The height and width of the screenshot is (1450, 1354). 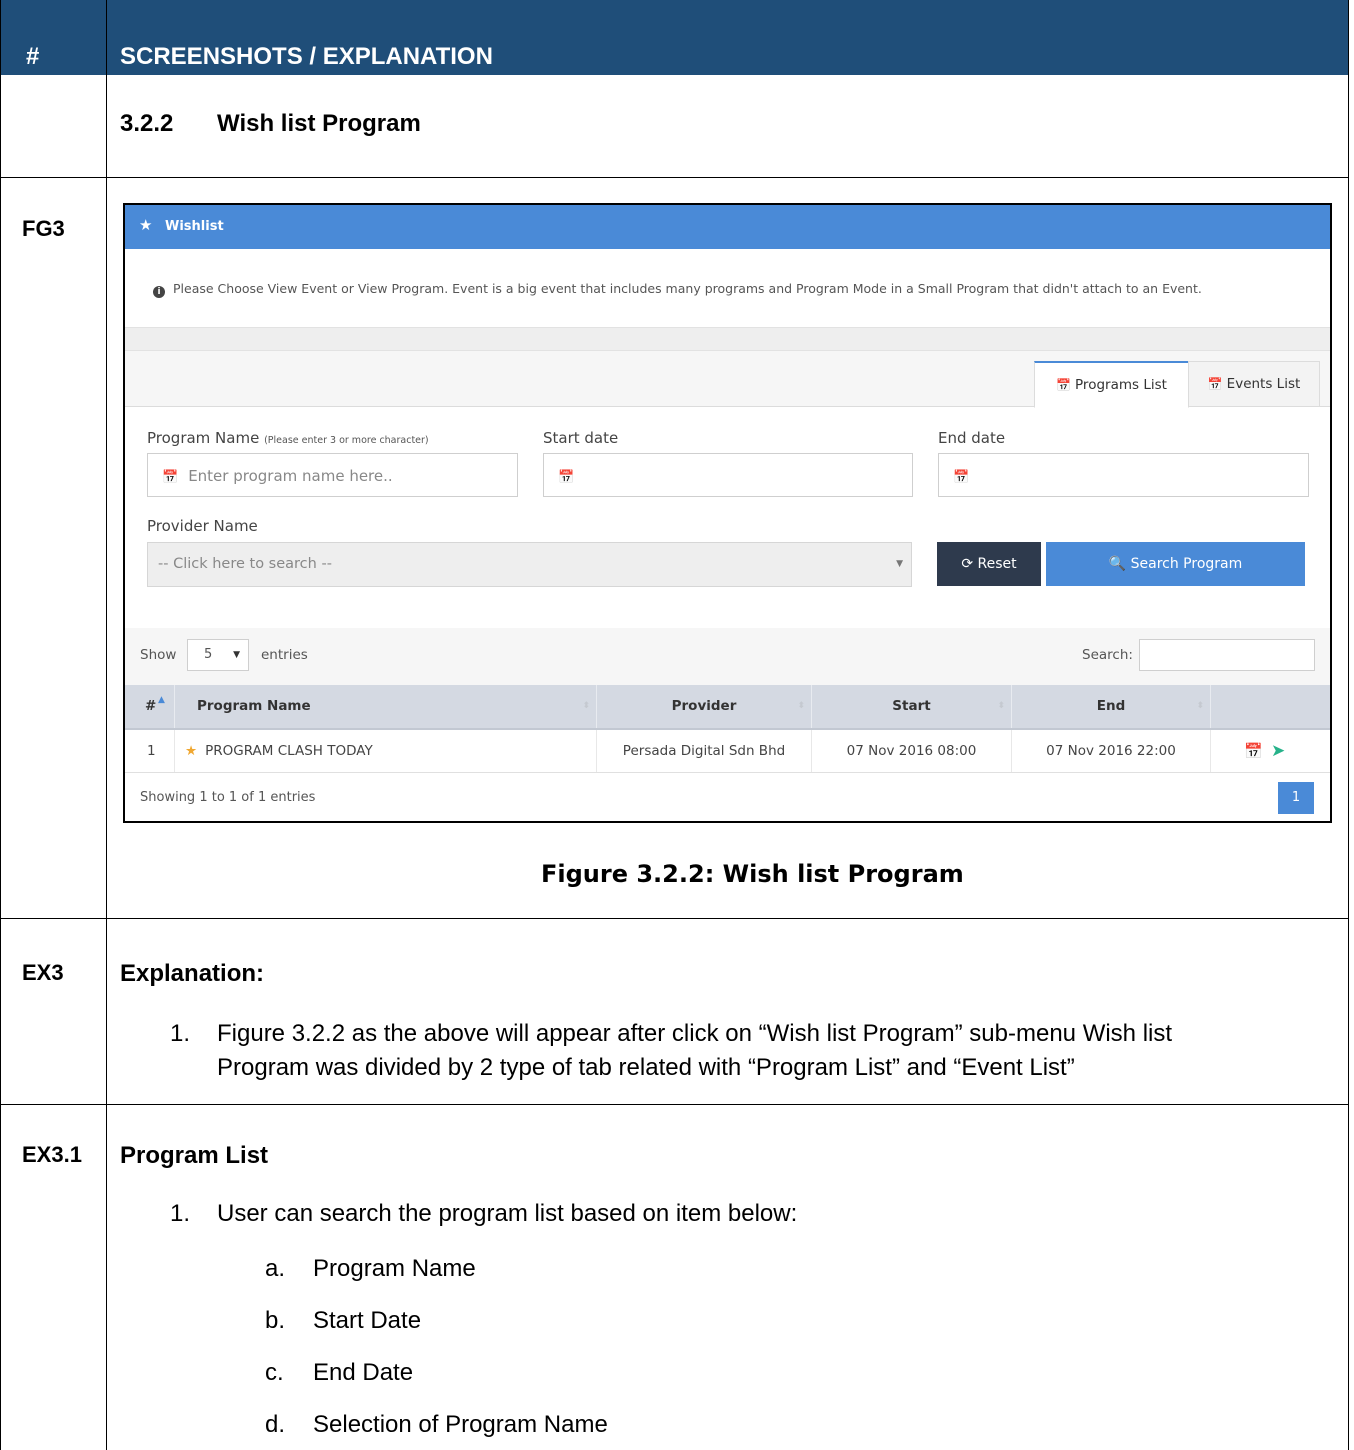 What do you see at coordinates (1263, 384) in the screenshot?
I see `tab-label: Events List` at bounding box center [1263, 384].